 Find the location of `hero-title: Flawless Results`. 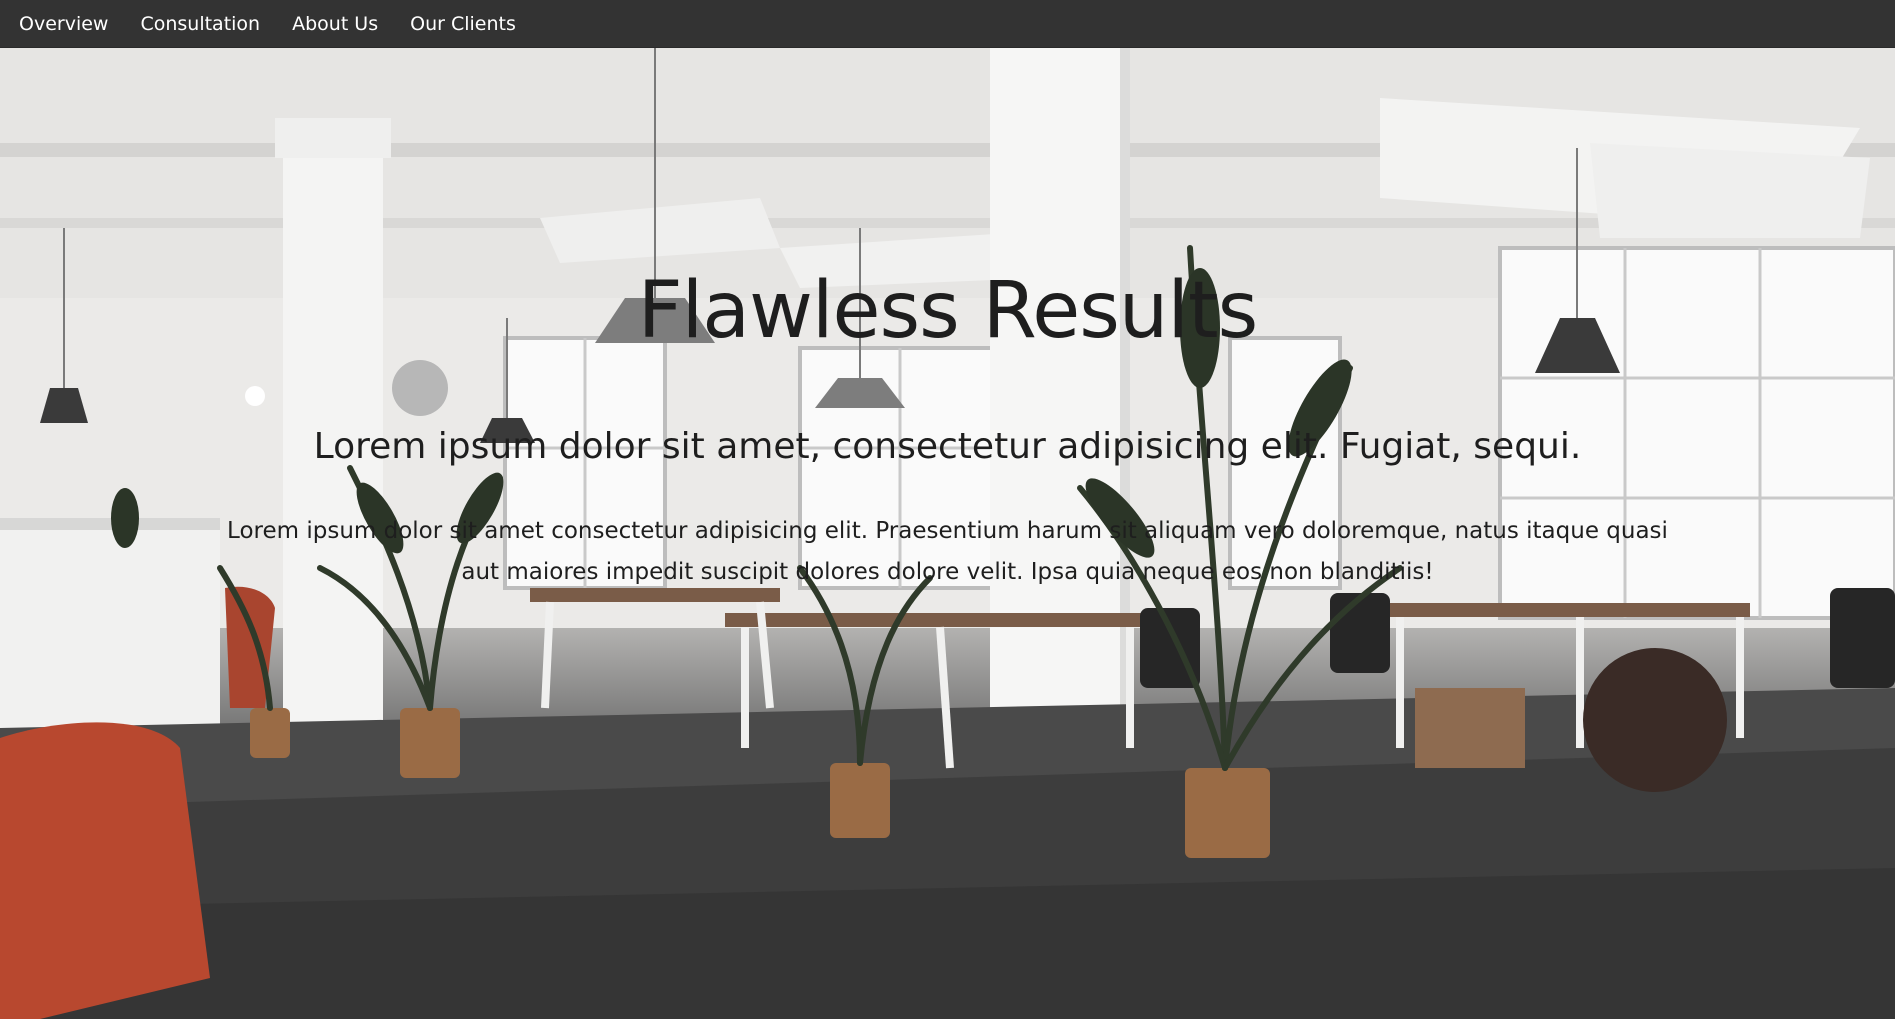

hero-title: Flawless Results is located at coordinates (948, 311).